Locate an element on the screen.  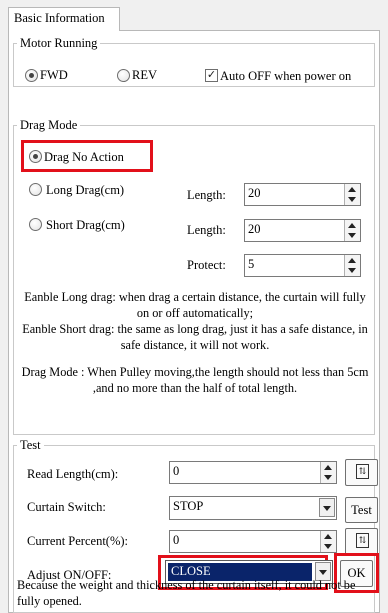
read-length-input: 0 is located at coordinates (253, 472).